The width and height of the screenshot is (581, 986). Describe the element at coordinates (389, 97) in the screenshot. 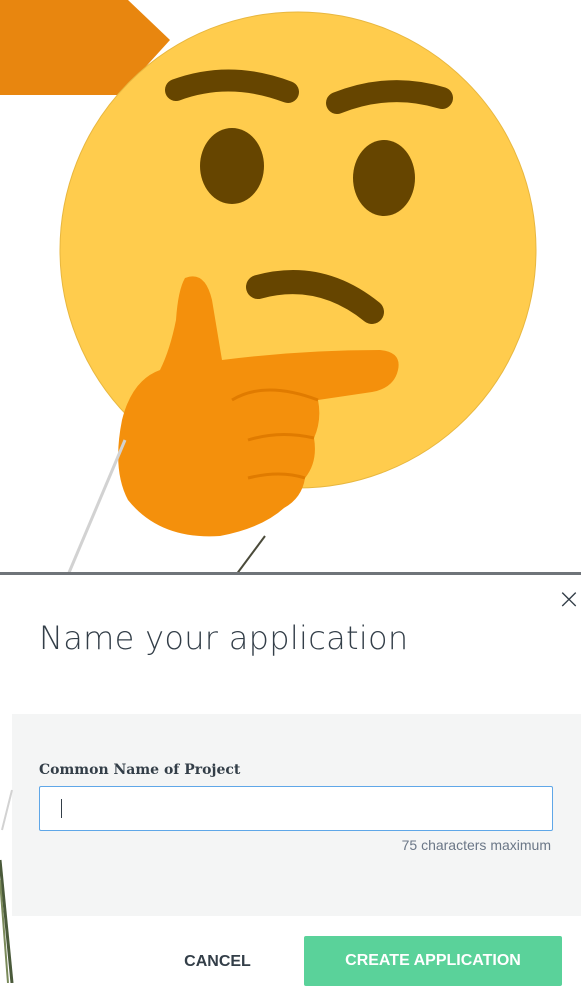

I see `right-eyebrow` at that location.